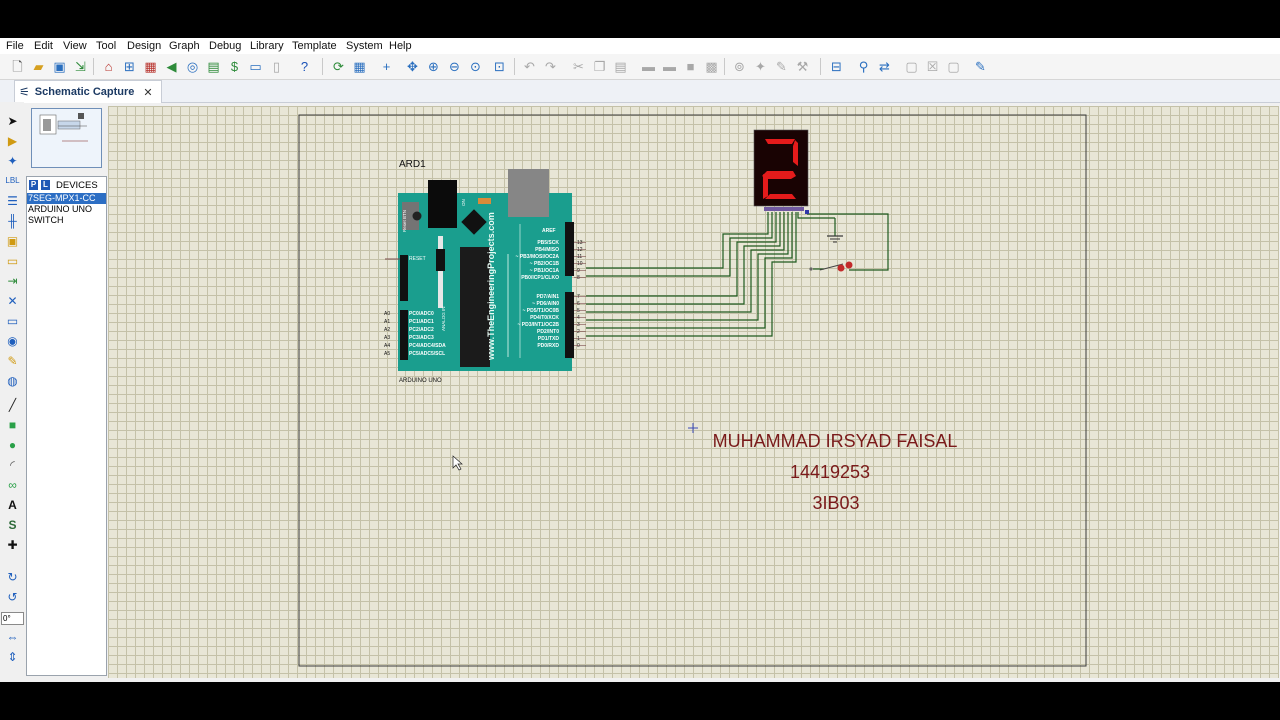 The height and width of the screenshot is (720, 1280). What do you see at coordinates (669, 66) in the screenshot?
I see `block-move-icon: ▬` at bounding box center [669, 66].